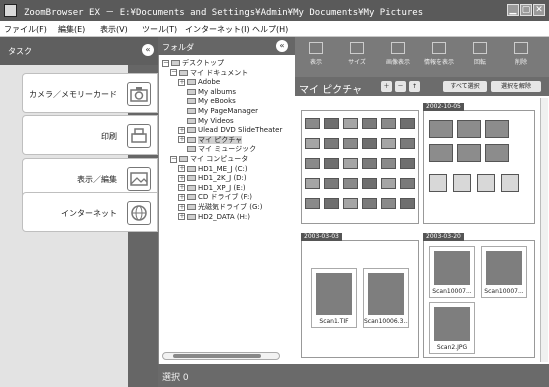 The width and height of the screenshot is (549, 387). What do you see at coordinates (213, 169) in the screenshot?
I see `folder-tree-item: ＋ HD1_ME_J (C:)` at bounding box center [213, 169].